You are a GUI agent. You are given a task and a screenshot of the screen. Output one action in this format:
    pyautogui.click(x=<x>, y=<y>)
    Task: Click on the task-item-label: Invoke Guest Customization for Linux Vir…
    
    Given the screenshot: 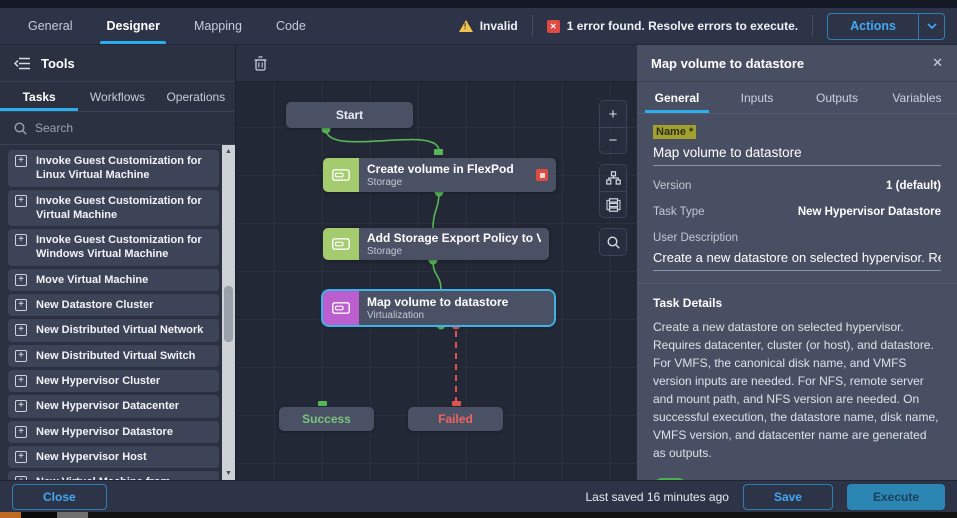 What is the action you would take?
    pyautogui.click(x=119, y=168)
    